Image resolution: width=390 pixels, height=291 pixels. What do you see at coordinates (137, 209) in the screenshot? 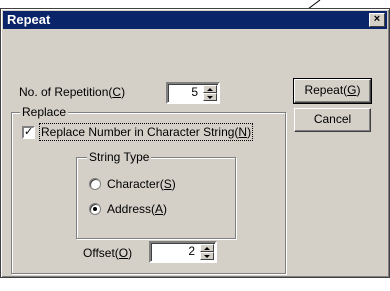
I see `address-label: Address(A)` at bounding box center [137, 209].